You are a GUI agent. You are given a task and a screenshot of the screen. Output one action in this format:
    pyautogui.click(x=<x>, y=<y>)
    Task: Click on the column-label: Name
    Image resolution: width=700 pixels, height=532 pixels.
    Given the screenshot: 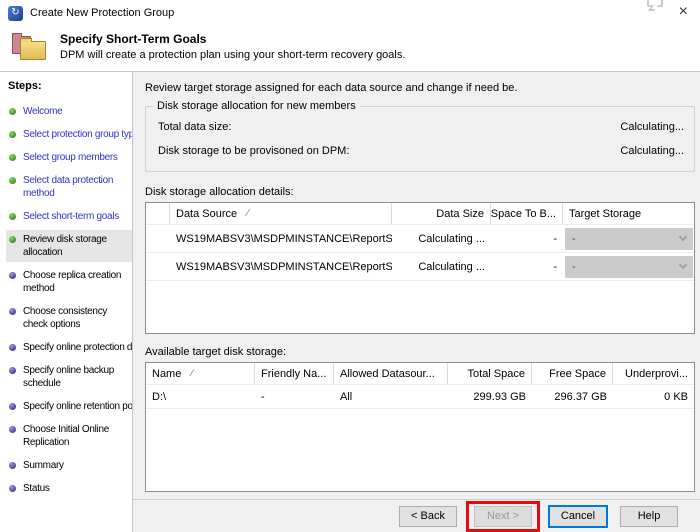 What is the action you would take?
    pyautogui.click(x=167, y=373)
    